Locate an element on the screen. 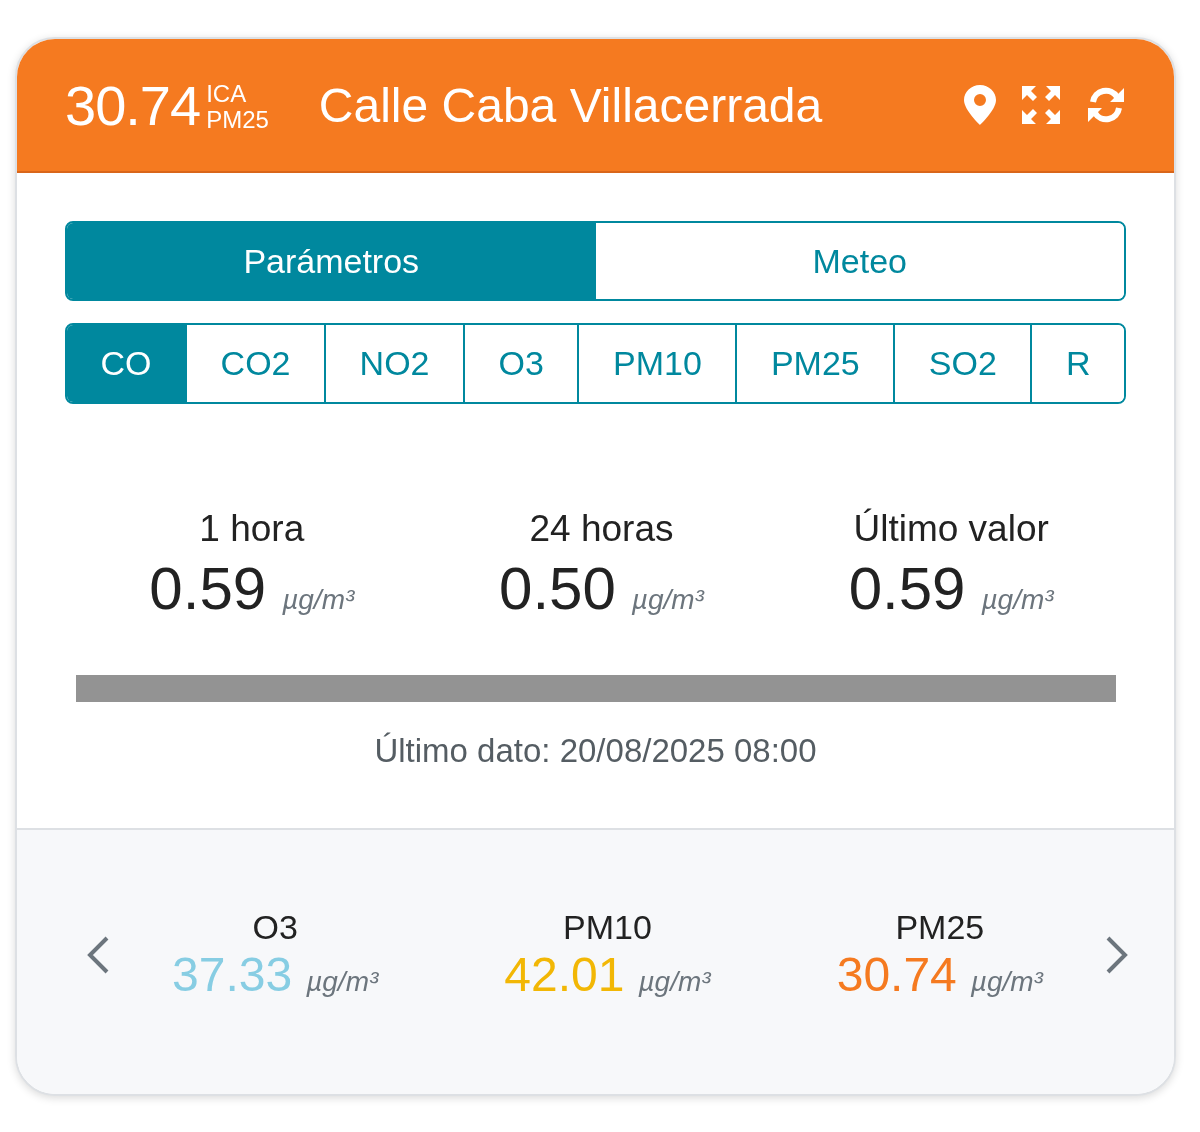 The image size is (1200, 1132). station-name: Calle Caba Villacerrada is located at coordinates (571, 105).